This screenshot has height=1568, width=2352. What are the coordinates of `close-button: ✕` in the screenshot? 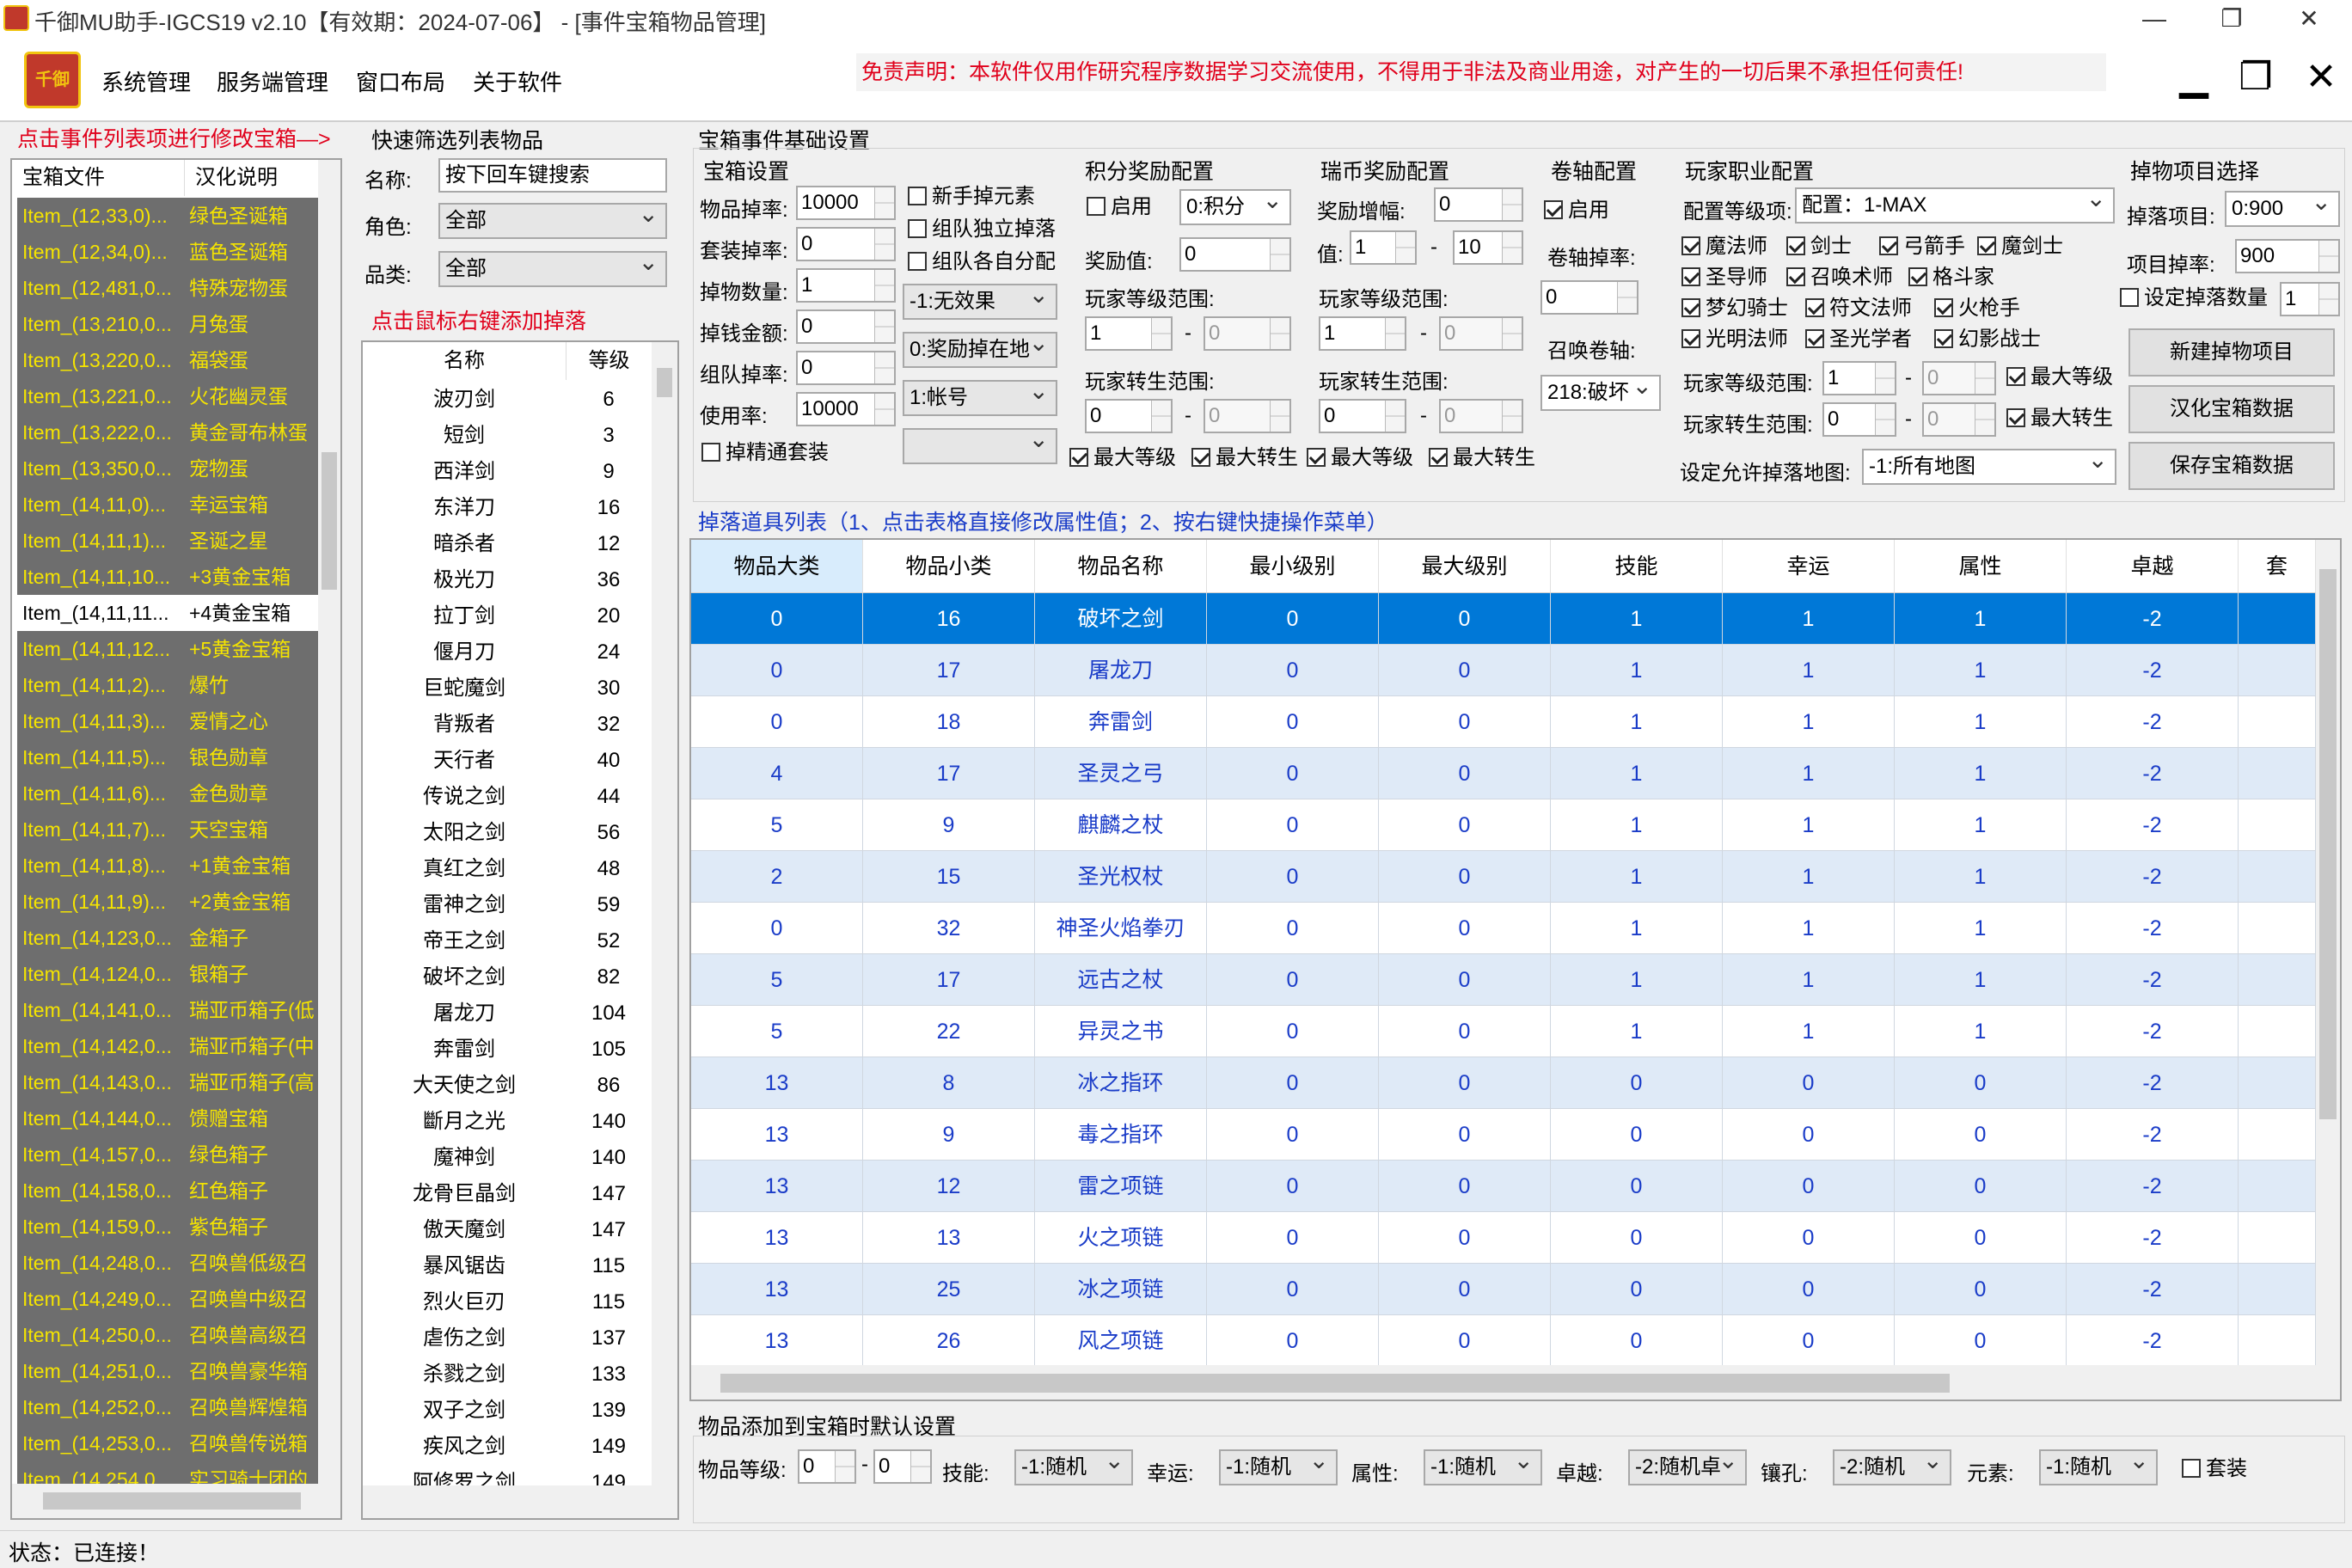 It's located at (2309, 19).